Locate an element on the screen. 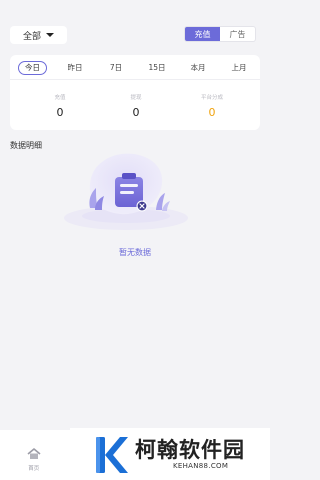 The width and height of the screenshot is (320, 480). metrics-row: 充值 0 提现 0 平台分成 0 is located at coordinates (135, 106).